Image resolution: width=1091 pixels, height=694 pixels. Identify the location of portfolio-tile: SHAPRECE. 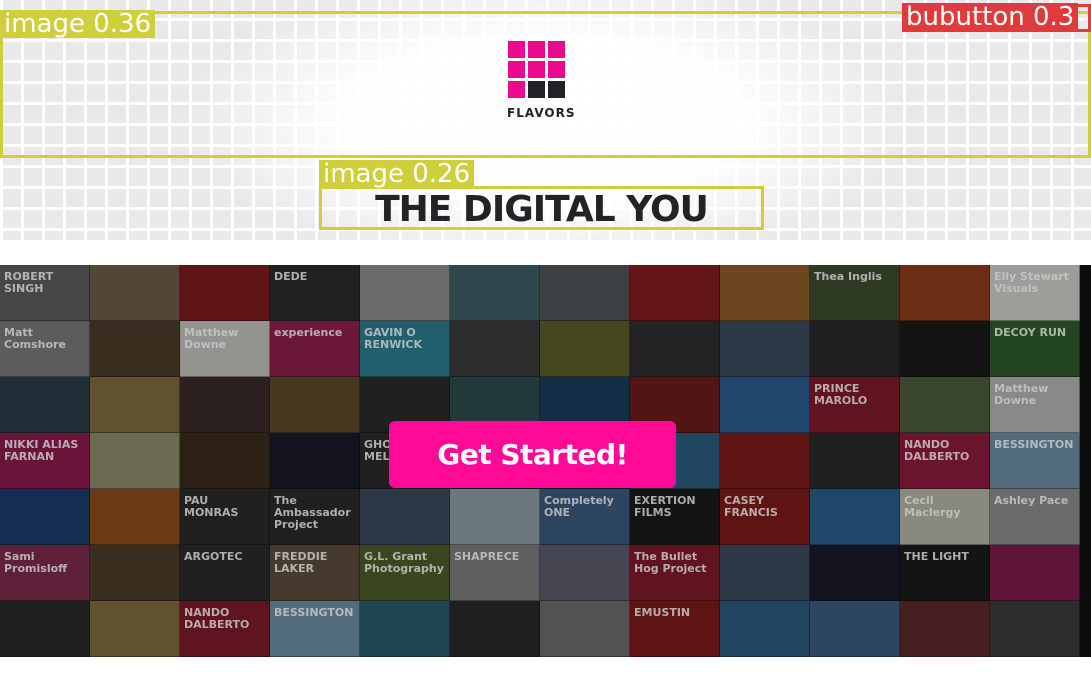
(495, 573).